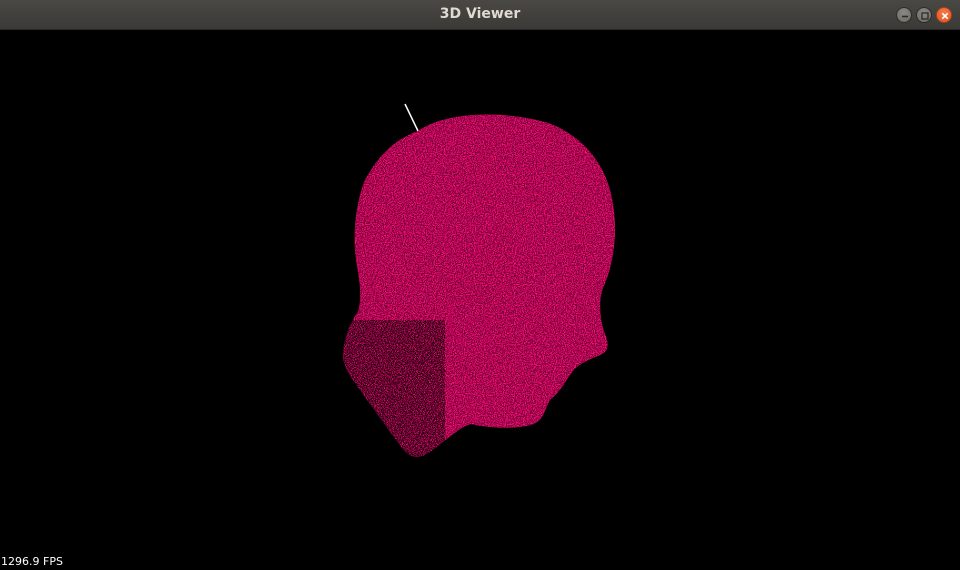 The width and height of the screenshot is (960, 570). I want to click on maximize-icon, so click(924, 15).